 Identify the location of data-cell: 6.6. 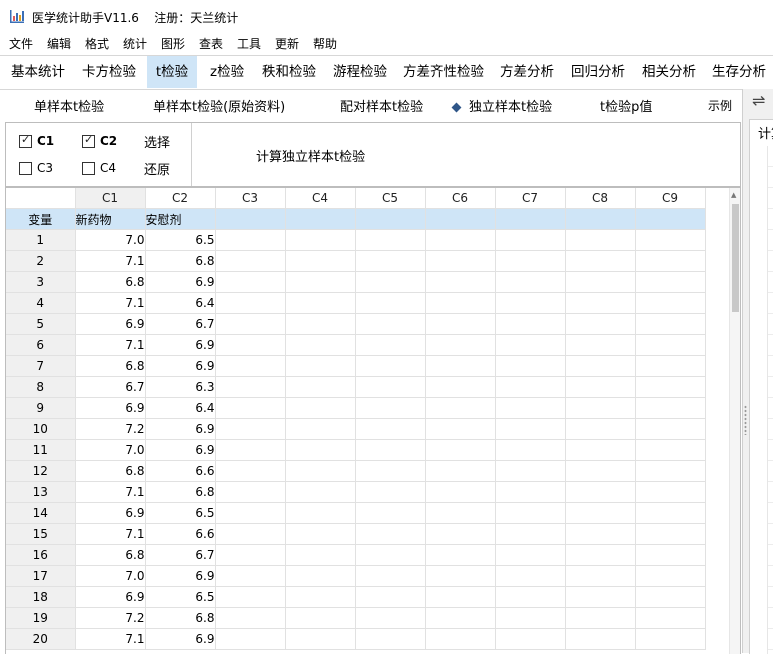
(180, 534).